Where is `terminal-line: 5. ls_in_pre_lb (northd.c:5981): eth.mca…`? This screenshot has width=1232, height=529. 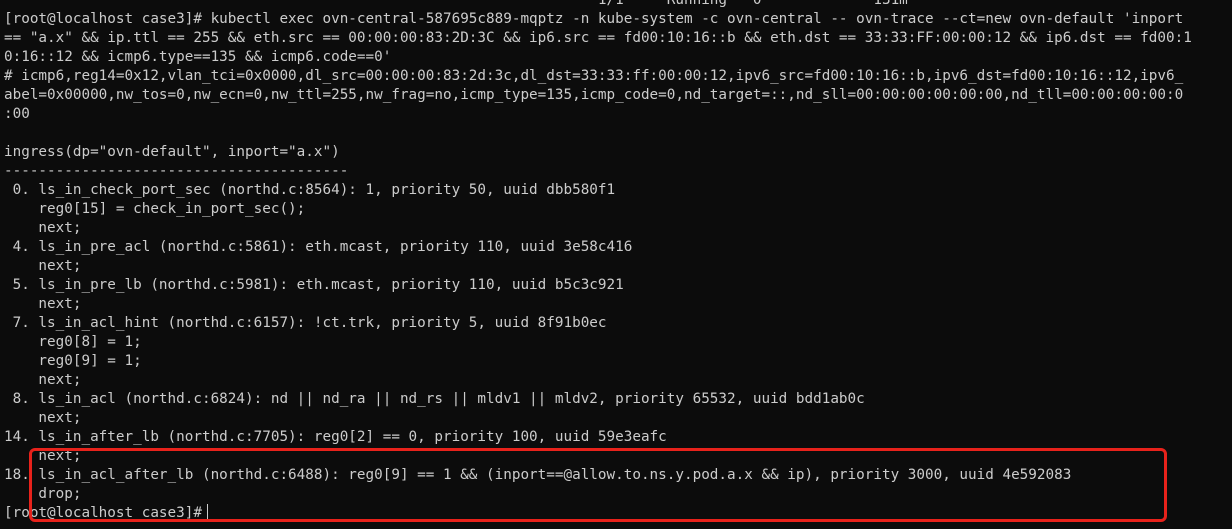 terminal-line: 5. ls_in_pre_lb (northd.c:5981): eth.mca… is located at coordinates (314, 285).